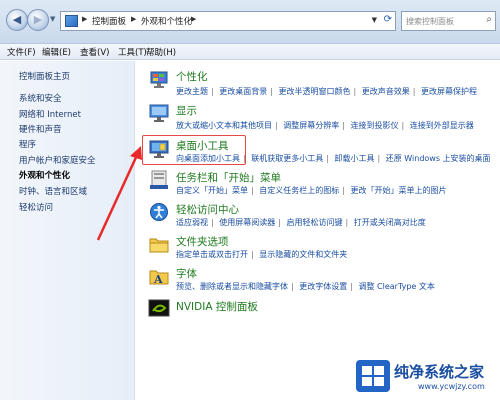 This screenshot has height=400, width=500. What do you see at coordinates (439, 372) in the screenshot?
I see `watermark-title: 纯净系统之家` at bounding box center [439, 372].